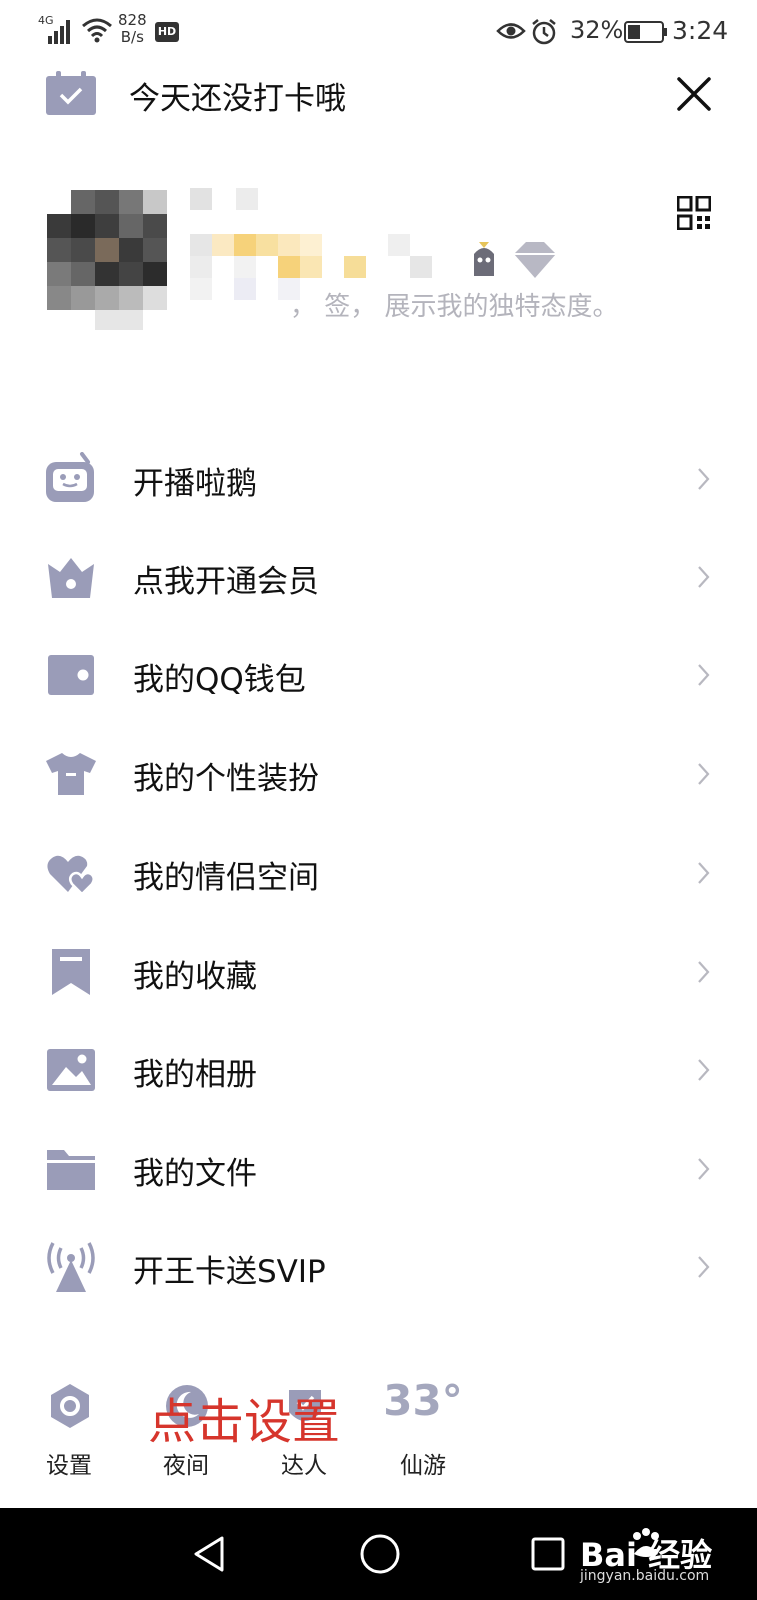 Image resolution: width=757 pixels, height=1600 pixels. What do you see at coordinates (597, 30) in the screenshot?
I see `battery-percent: 32%` at bounding box center [597, 30].